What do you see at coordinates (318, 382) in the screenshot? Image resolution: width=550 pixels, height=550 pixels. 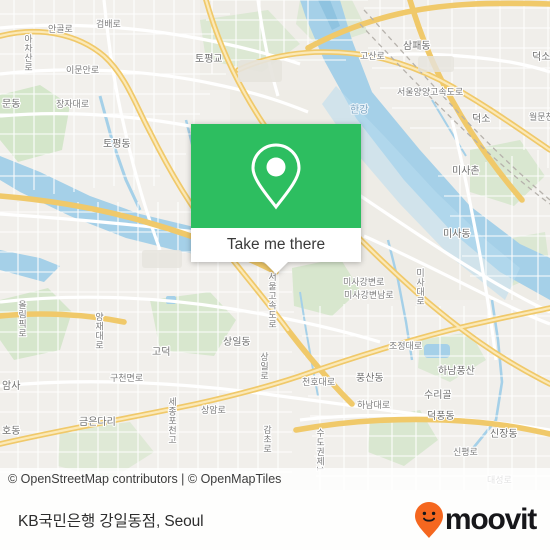 I see `map-label: 천호대로` at bounding box center [318, 382].